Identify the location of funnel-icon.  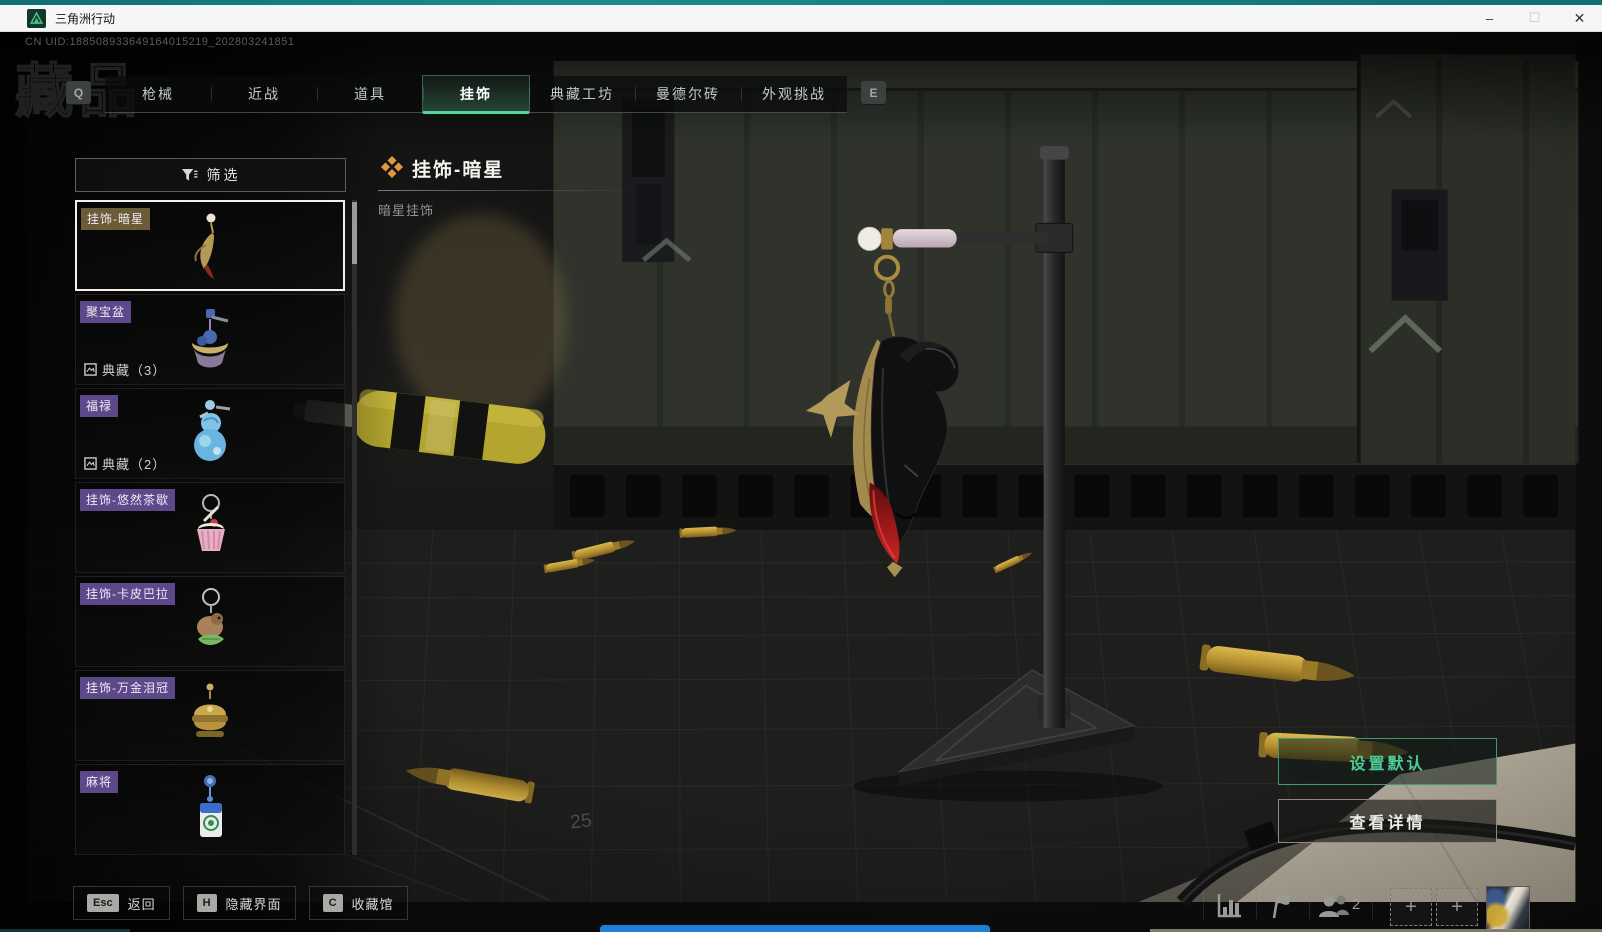
(189, 175).